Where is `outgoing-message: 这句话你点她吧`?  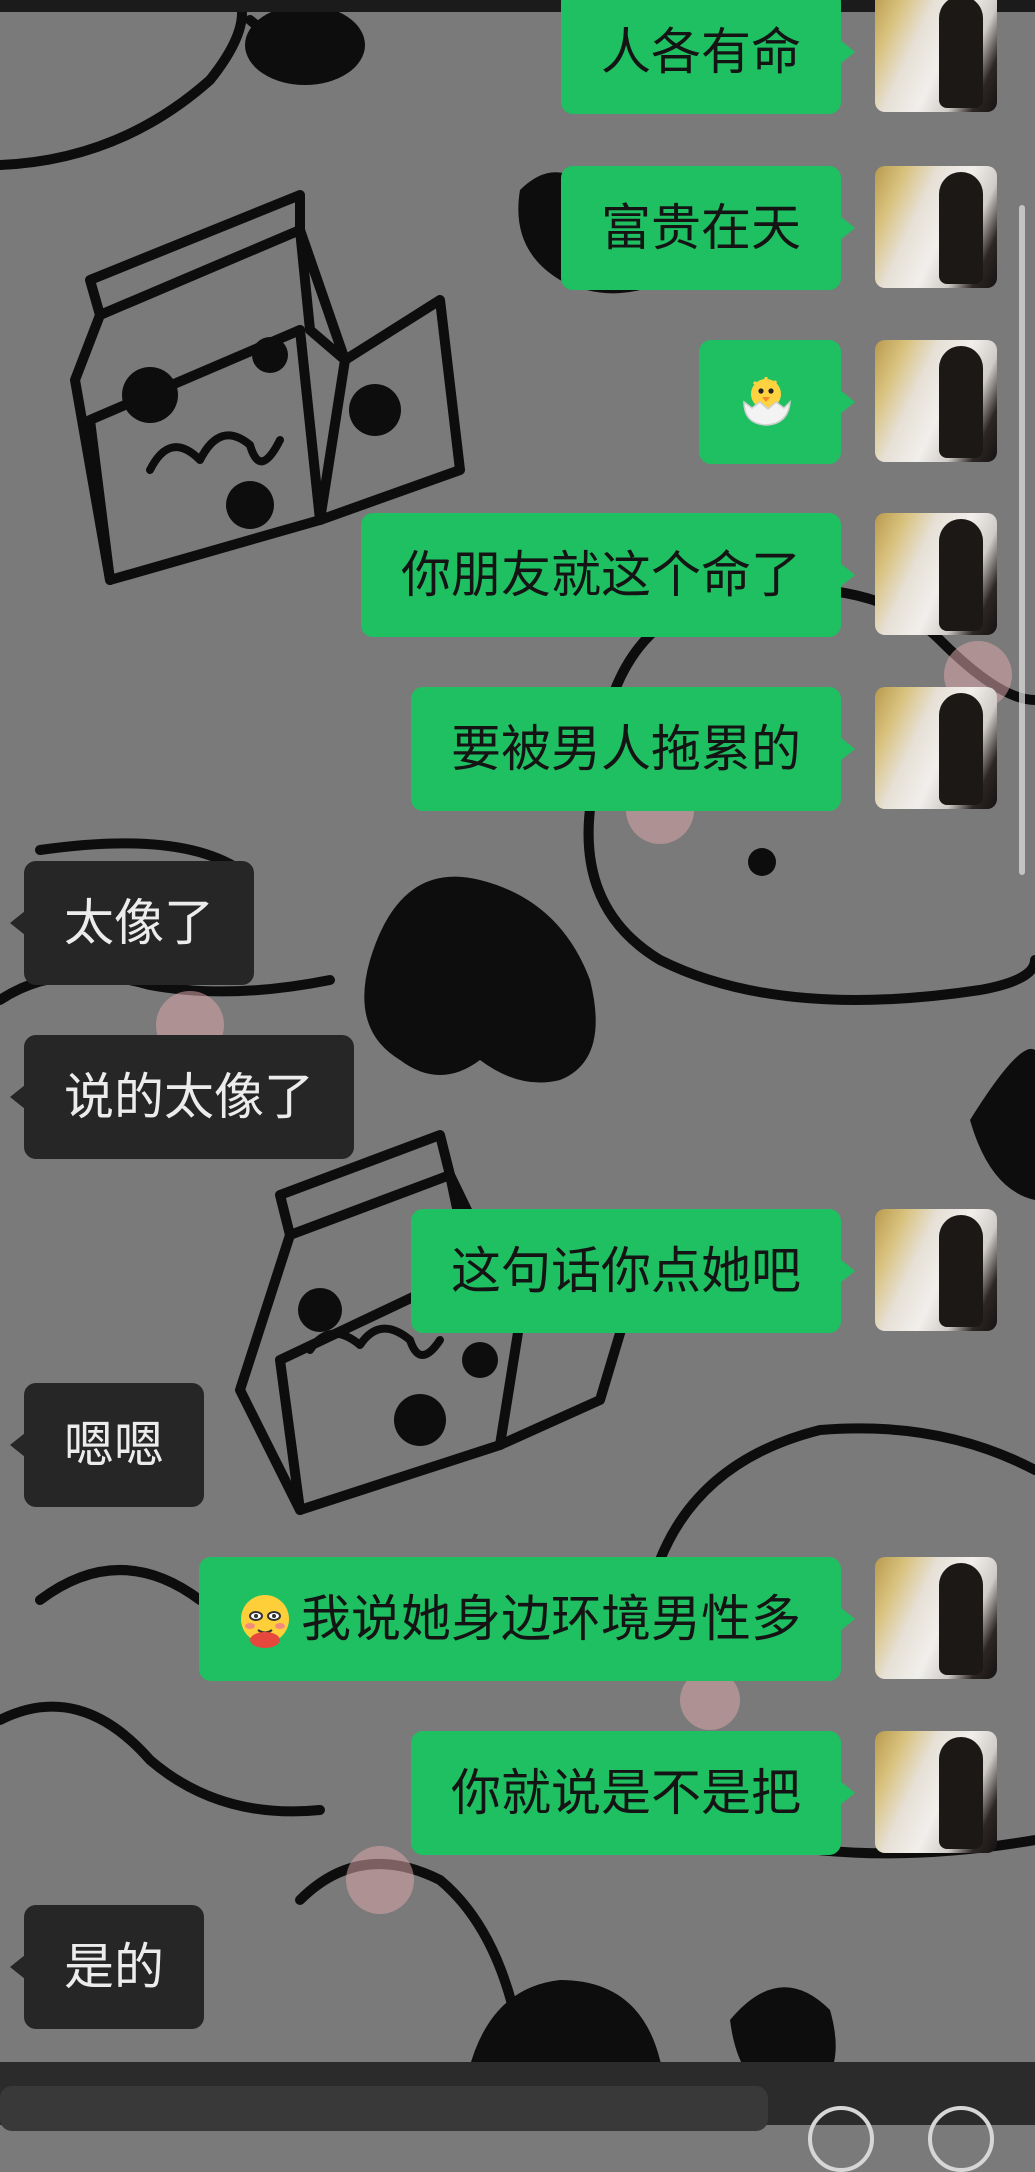
outgoing-message: 这句话你点她吧 is located at coordinates (633, 1271).